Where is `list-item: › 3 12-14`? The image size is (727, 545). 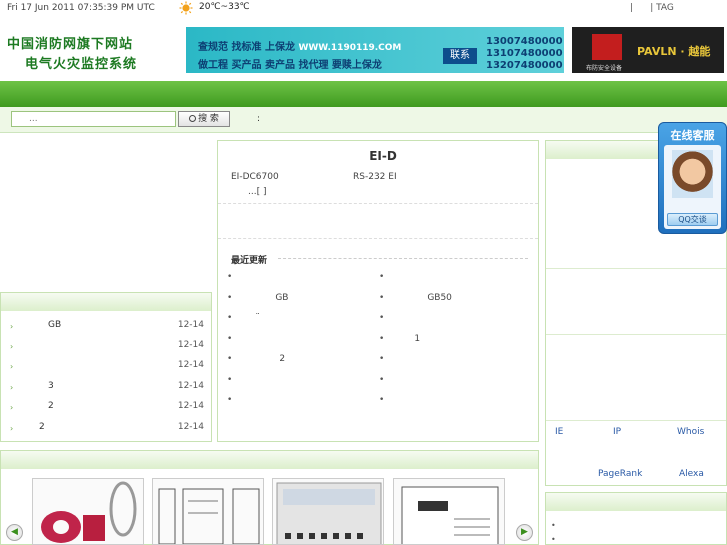
list-item: › 3 12-14 is located at coordinates (106, 388).